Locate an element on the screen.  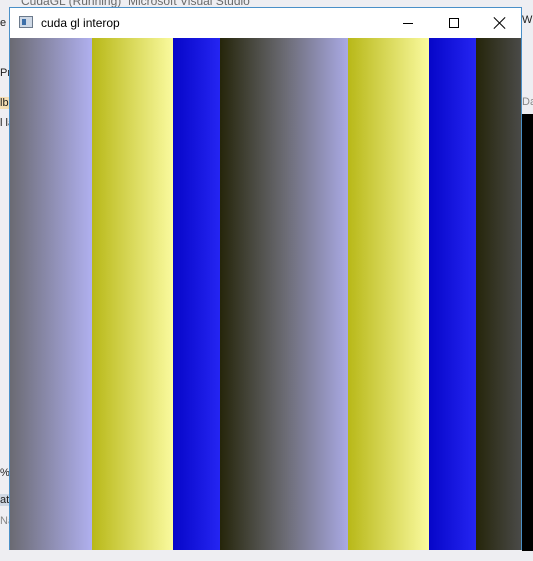
close-icon is located at coordinates (500, 23).